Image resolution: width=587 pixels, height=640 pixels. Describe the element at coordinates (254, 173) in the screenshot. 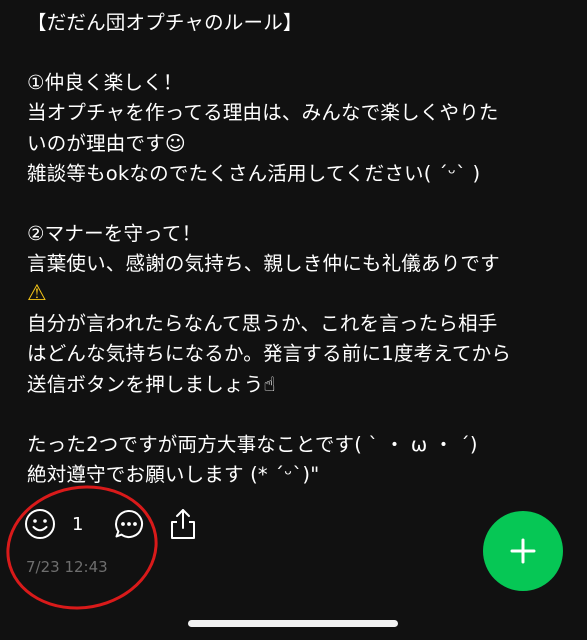

I see `post-line: 雑談等もokなのでたくさん活用してください( ˊᵕˋ )` at that location.